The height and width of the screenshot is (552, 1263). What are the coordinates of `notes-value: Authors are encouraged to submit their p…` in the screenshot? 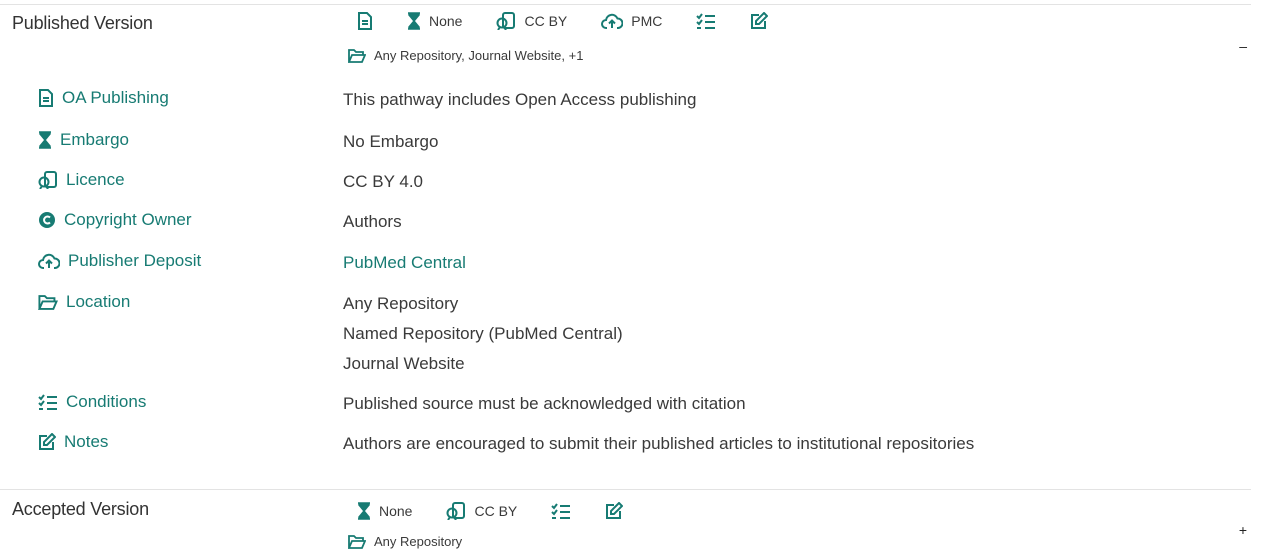 It's located at (659, 443).